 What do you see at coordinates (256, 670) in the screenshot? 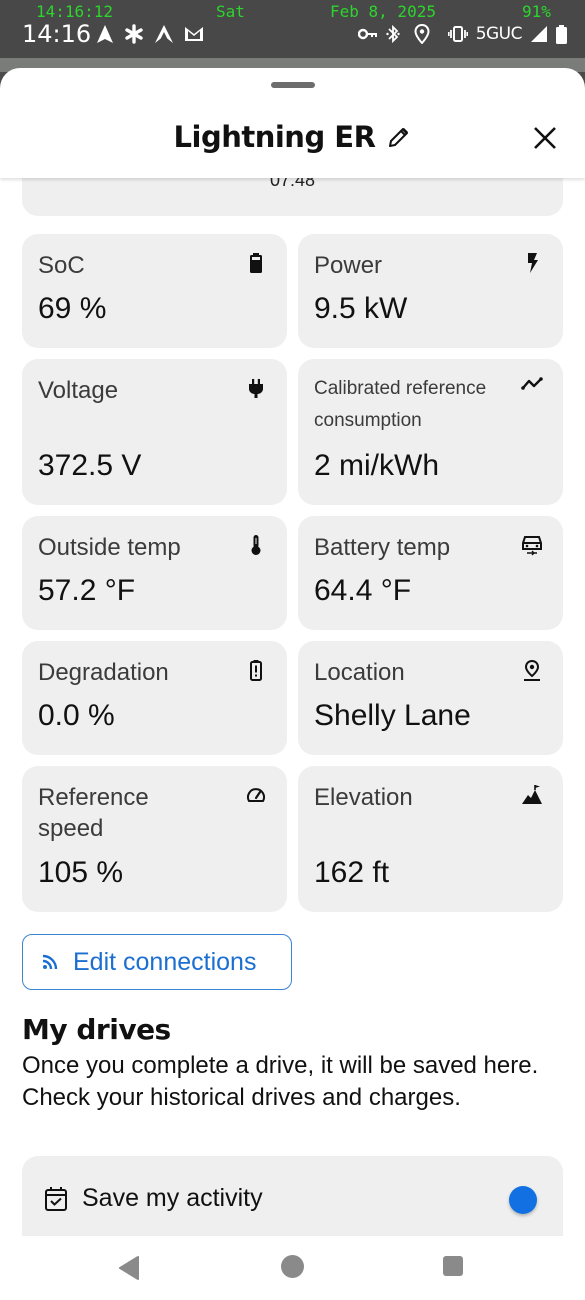
I see `battery-alert-icon` at bounding box center [256, 670].